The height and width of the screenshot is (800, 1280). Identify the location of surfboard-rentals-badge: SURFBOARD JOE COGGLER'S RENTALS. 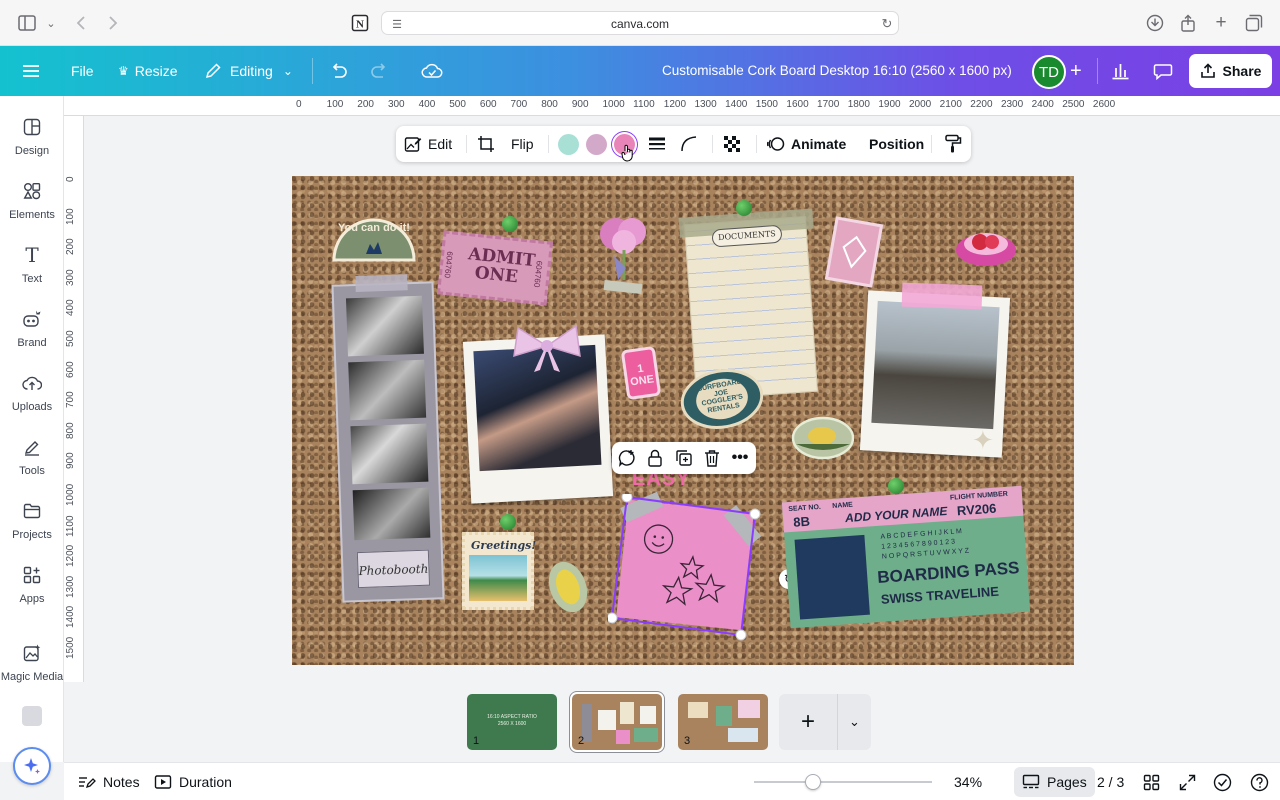
(722, 399).